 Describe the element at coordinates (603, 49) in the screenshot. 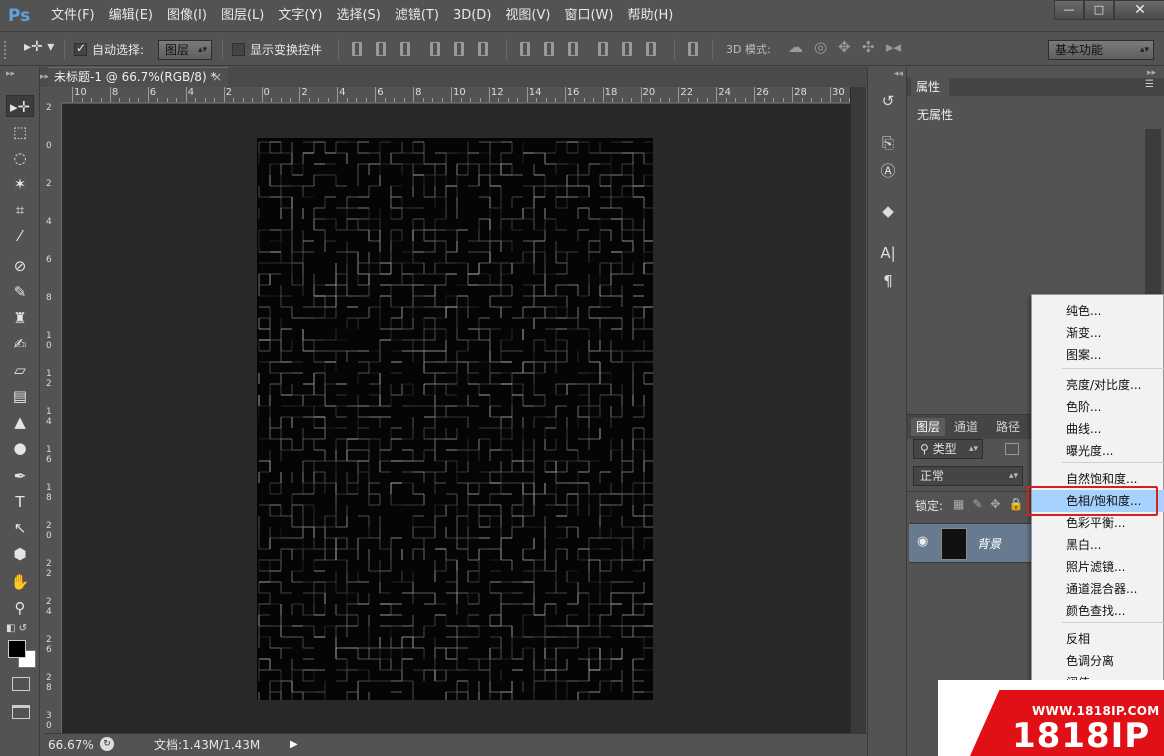

I see `distribute-left-icon` at that location.